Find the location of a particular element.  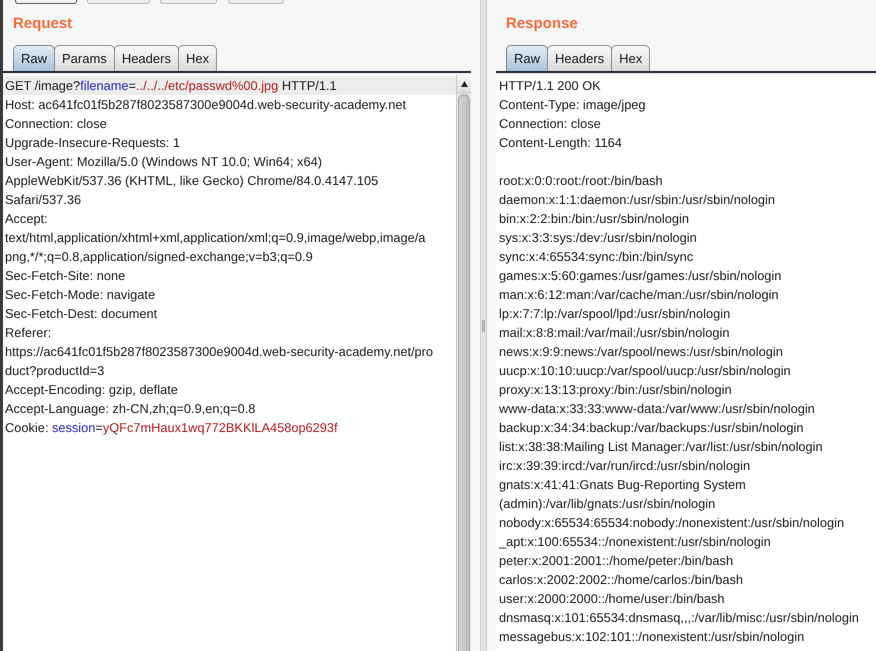

code-line: Sec-Fetch-Site: none is located at coordinates (65, 276).